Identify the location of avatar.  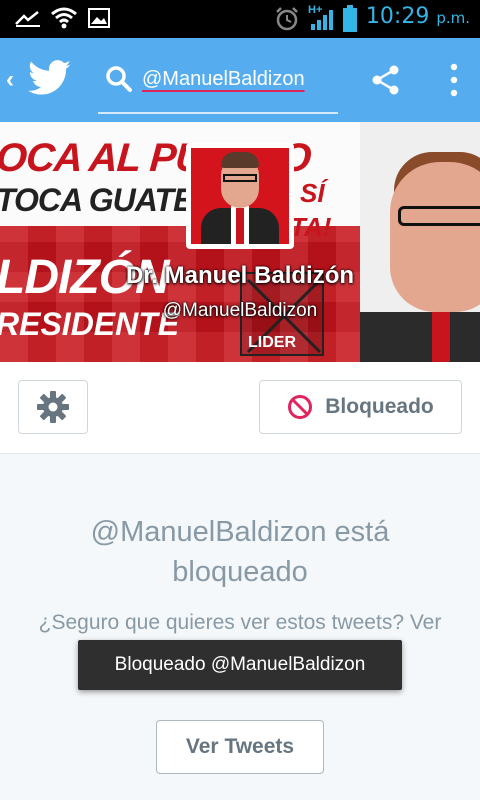
(240, 196).